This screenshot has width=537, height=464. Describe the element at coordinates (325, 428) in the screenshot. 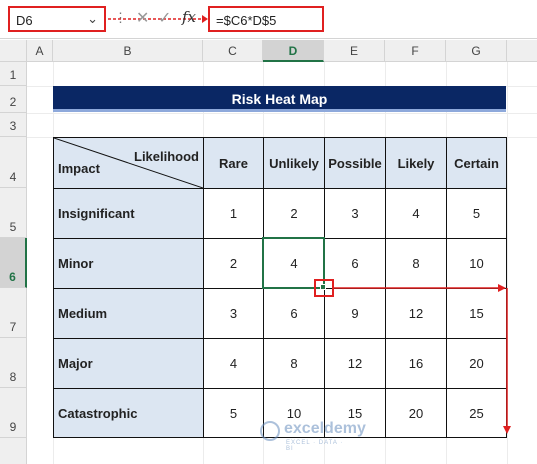

I see `watermark-name: exceldemy` at that location.